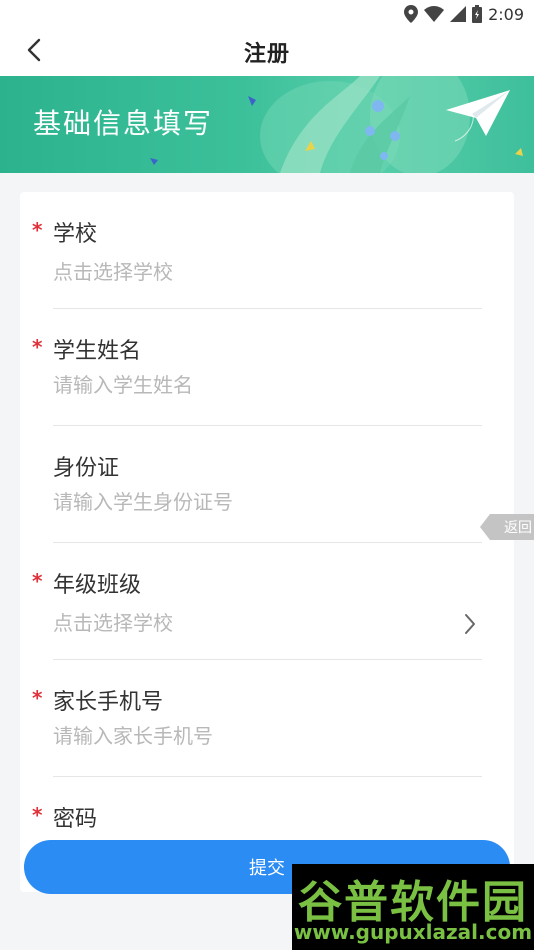 The image size is (534, 950). Describe the element at coordinates (263, 621) in the screenshot. I see `grade-class-select: 点击选择学校` at that location.